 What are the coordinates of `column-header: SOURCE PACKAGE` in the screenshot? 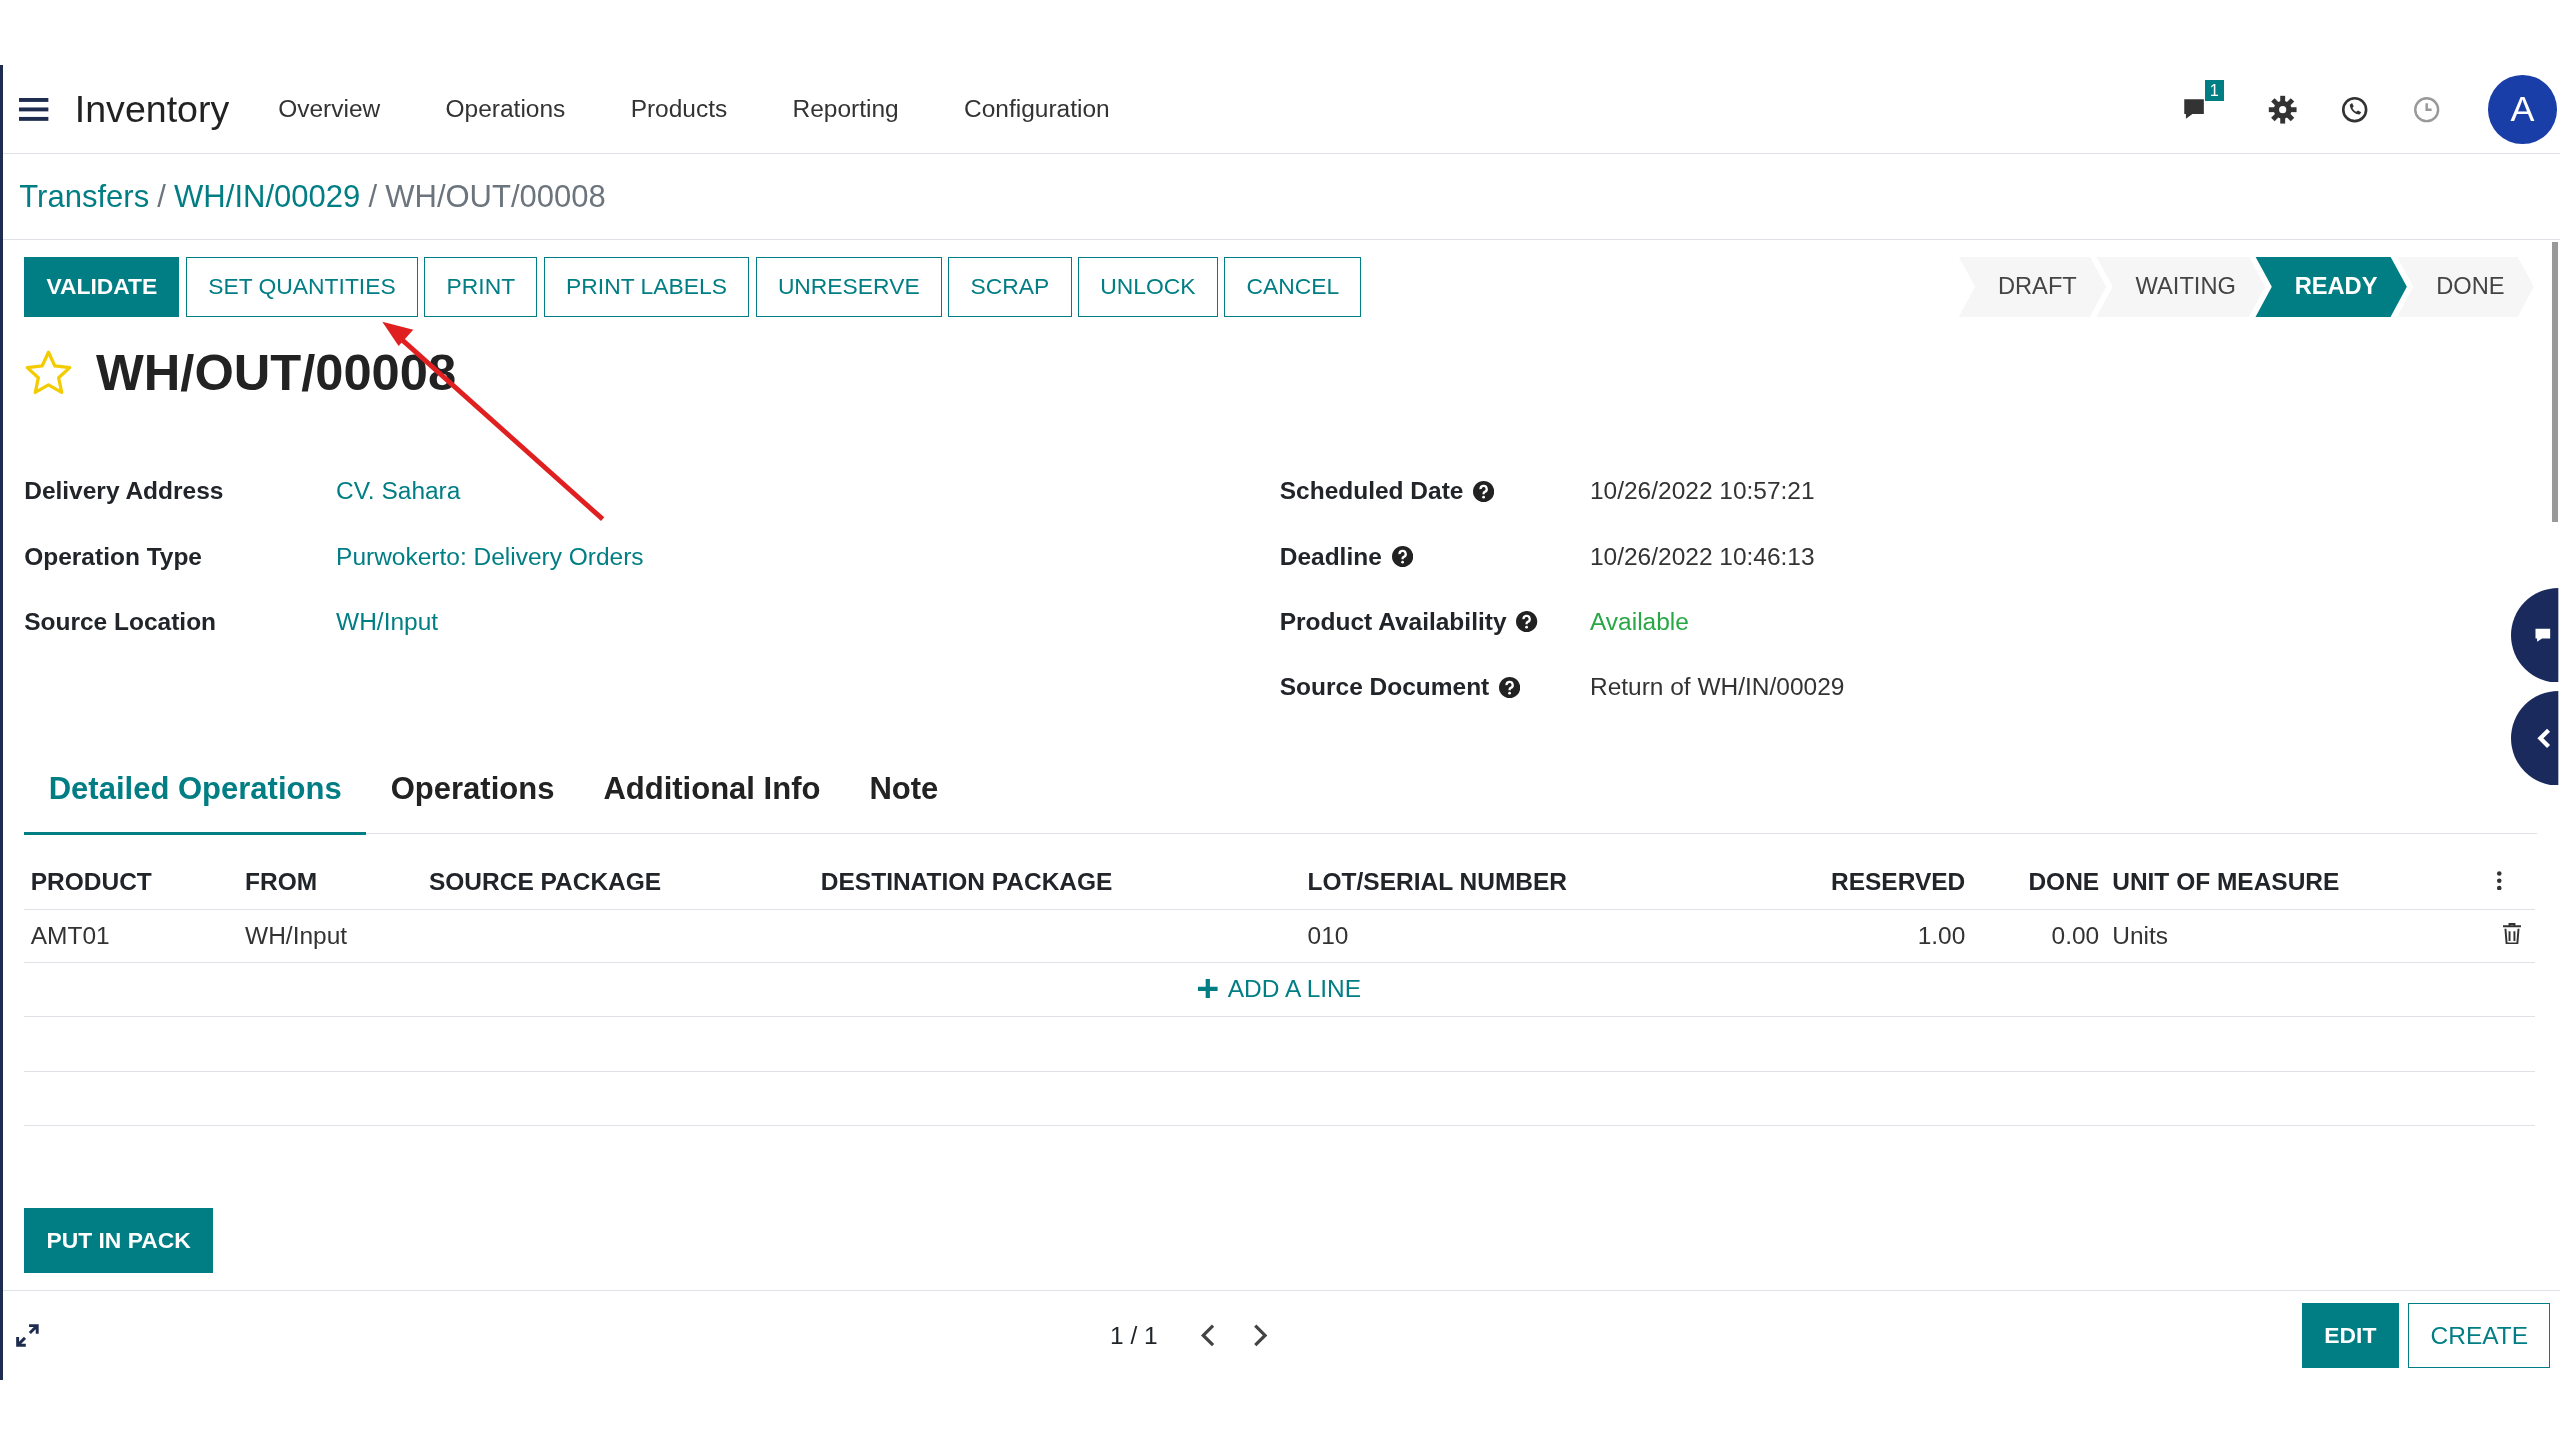 It's located at (618, 882).